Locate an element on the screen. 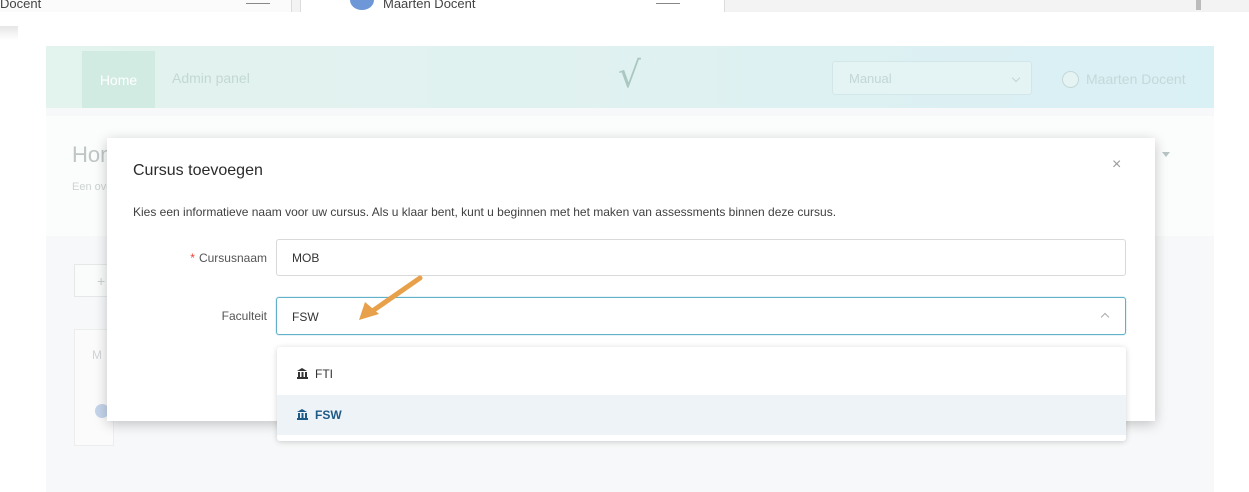  faculty-option-fti: FTI is located at coordinates (701, 374).